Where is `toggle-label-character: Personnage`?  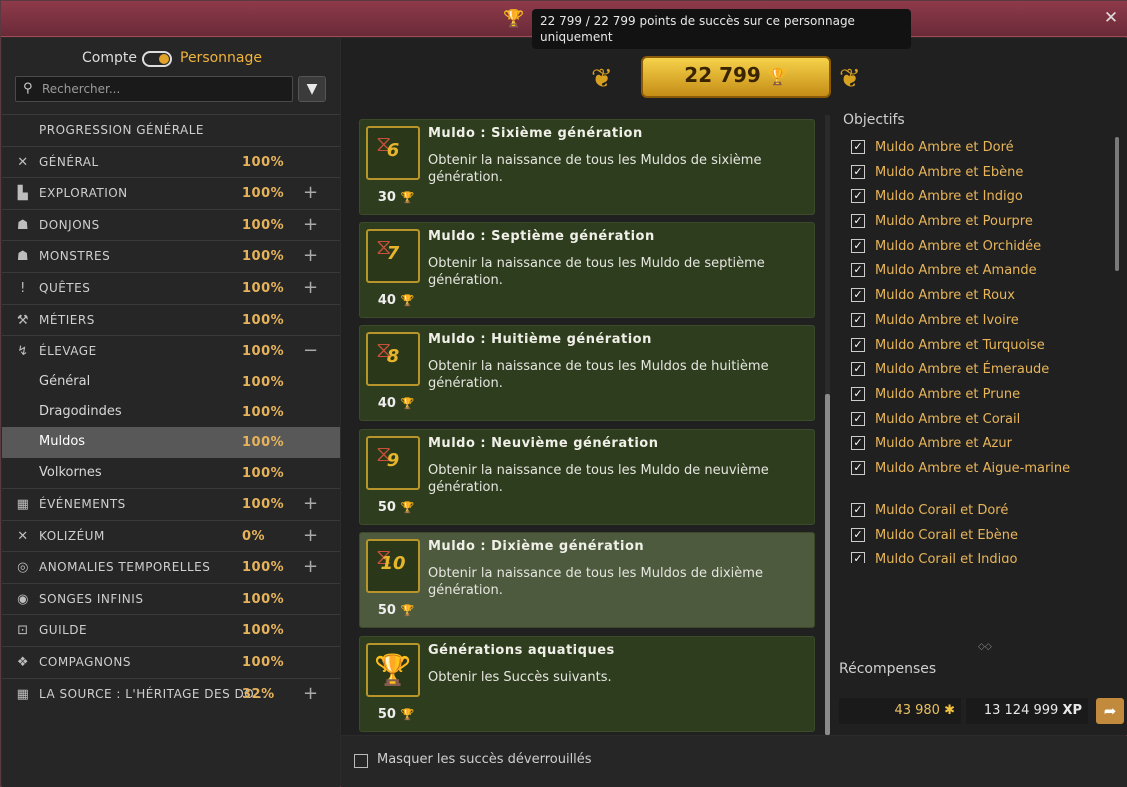
toggle-label-character: Personnage is located at coordinates (221, 58).